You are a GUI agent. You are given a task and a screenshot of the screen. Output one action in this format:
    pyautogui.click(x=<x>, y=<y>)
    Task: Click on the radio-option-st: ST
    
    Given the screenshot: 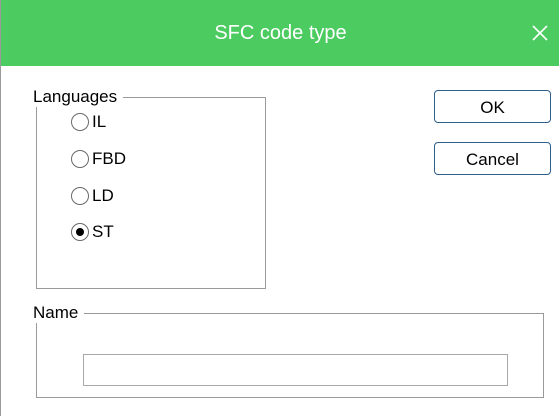 What is the action you would take?
    pyautogui.click(x=92, y=232)
    